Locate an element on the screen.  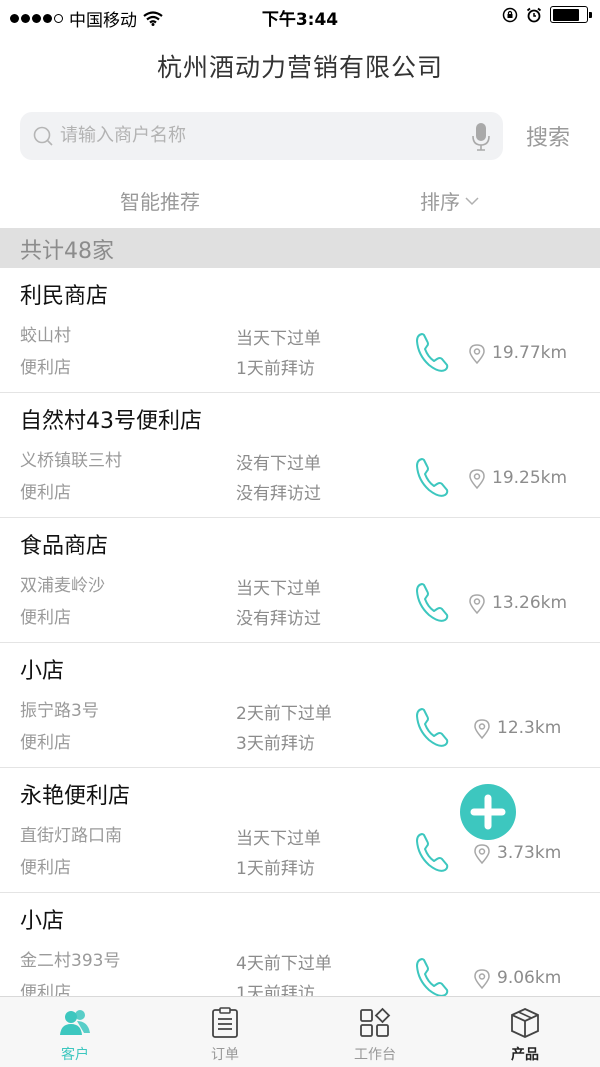
store-address: 金二村393号 is located at coordinates (70, 961).